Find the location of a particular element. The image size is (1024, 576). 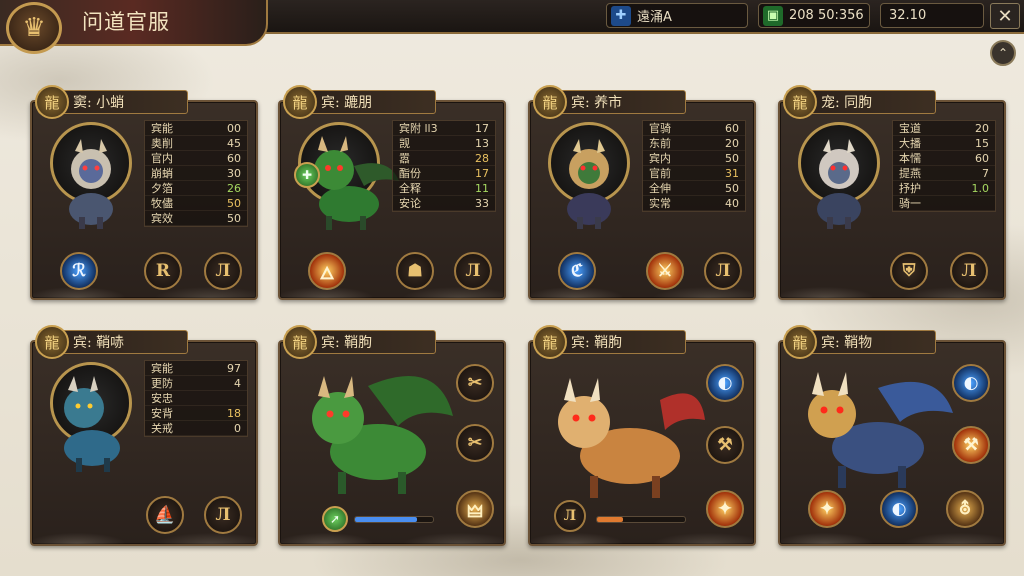

qilin-creature-icon is located at coordinates (91, 184).